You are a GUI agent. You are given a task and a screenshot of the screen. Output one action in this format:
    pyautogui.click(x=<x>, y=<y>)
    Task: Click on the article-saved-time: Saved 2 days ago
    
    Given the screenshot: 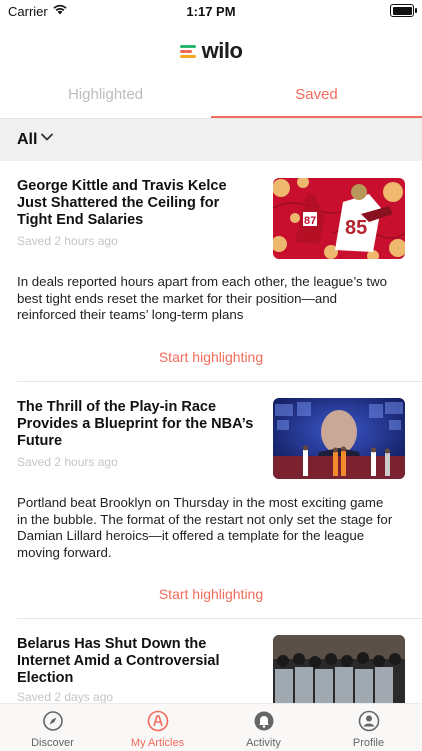 What is the action you would take?
    pyautogui.click(x=65, y=696)
    